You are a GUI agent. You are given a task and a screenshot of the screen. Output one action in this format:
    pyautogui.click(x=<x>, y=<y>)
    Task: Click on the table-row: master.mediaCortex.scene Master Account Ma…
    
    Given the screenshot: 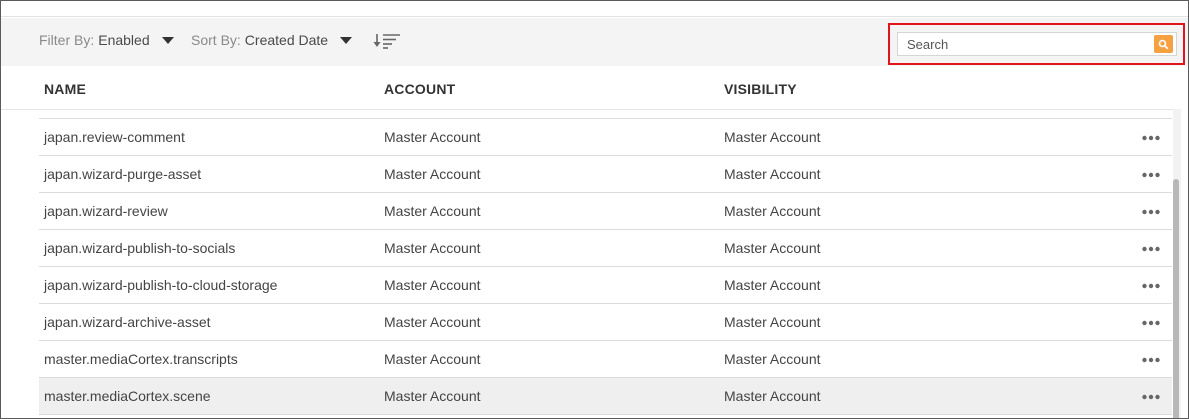 What is the action you would take?
    pyautogui.click(x=605, y=396)
    